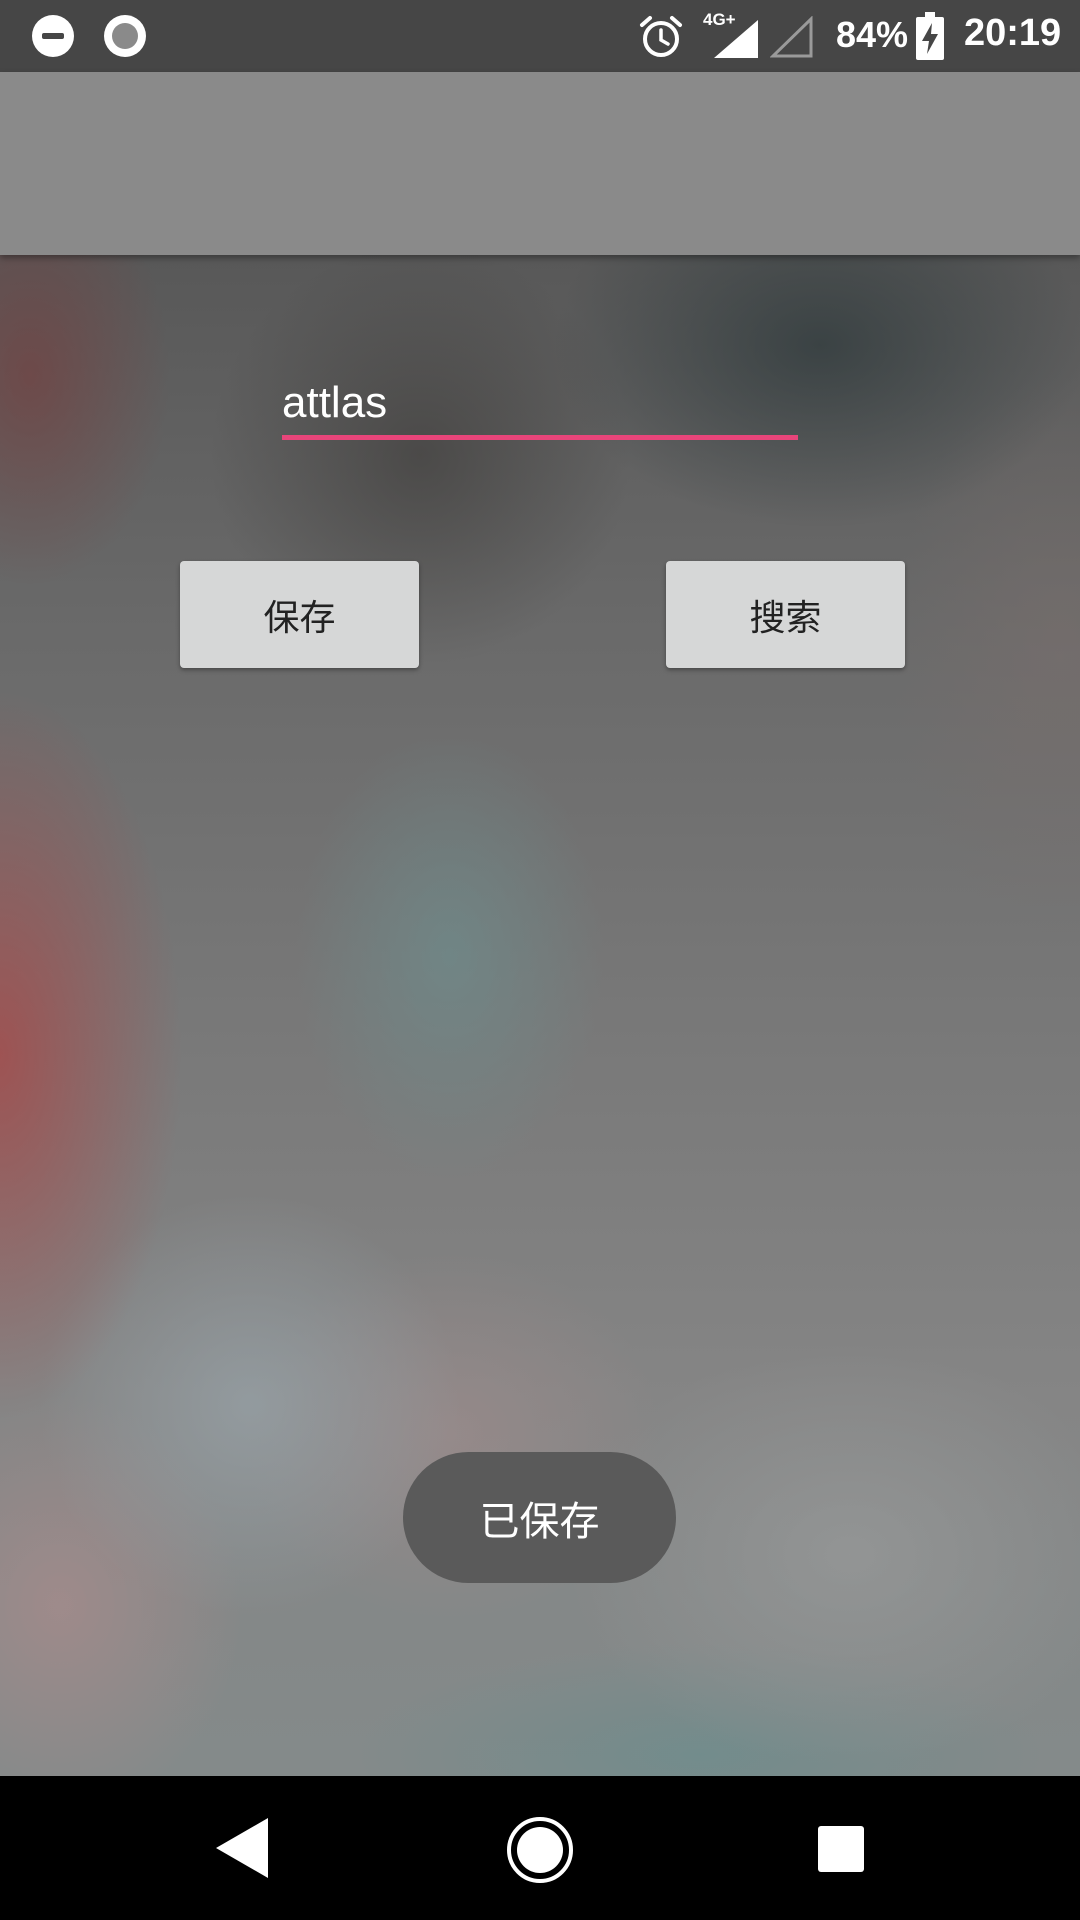 The height and width of the screenshot is (1920, 1080). What do you see at coordinates (53, 36) in the screenshot?
I see `do-not-disturb-icon` at bounding box center [53, 36].